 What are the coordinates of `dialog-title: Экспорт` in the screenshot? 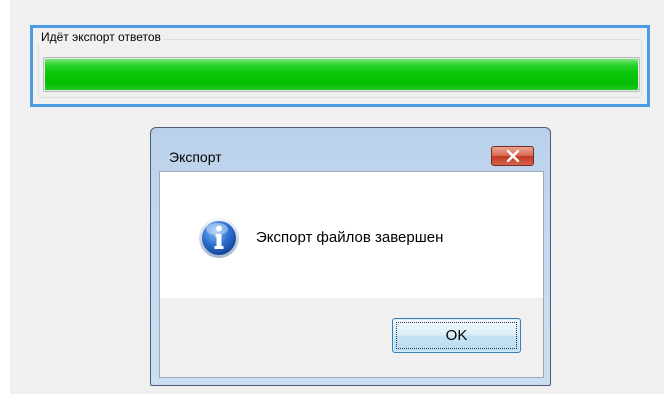 It's located at (195, 157).